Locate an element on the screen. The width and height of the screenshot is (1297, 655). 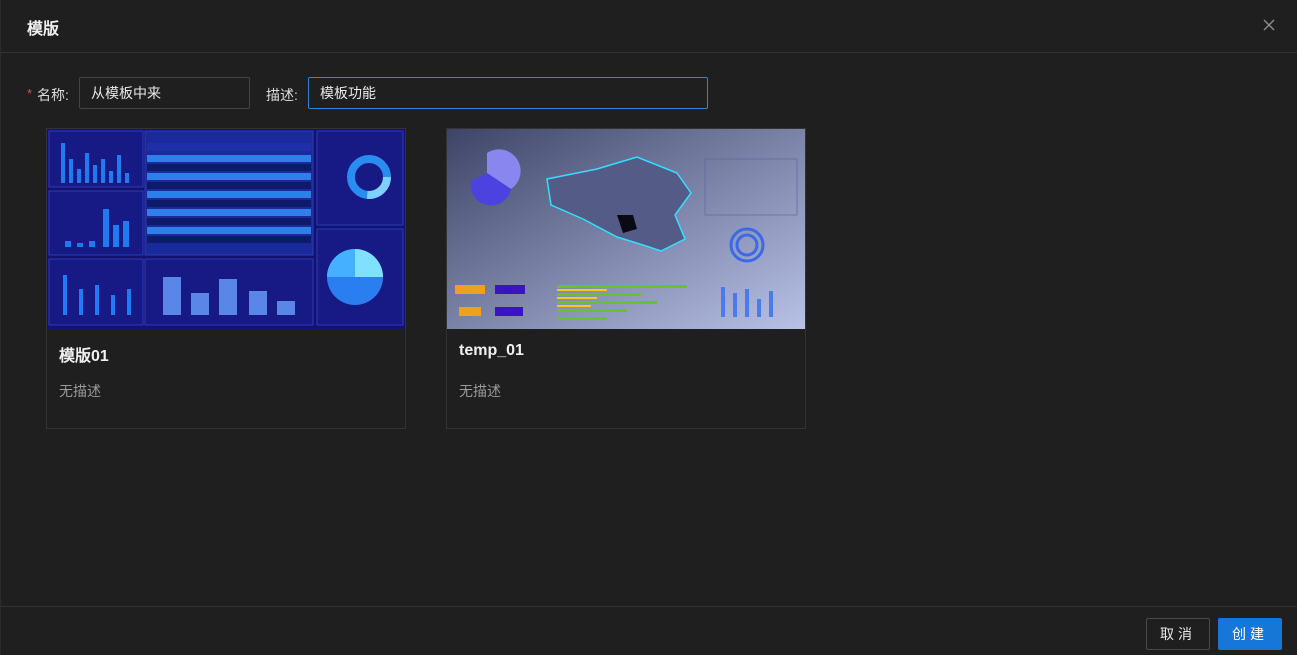
close-icon is located at coordinates (1269, 25).